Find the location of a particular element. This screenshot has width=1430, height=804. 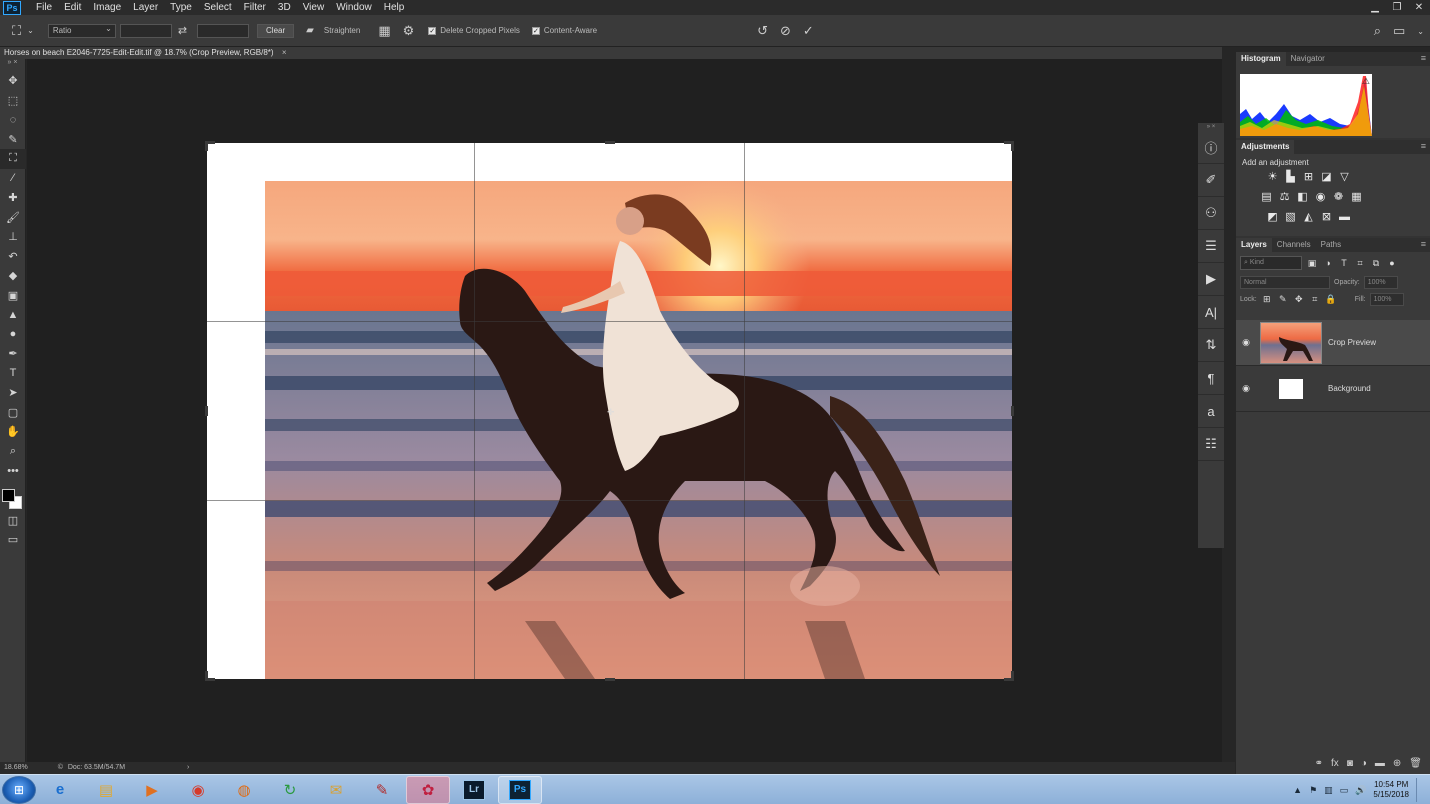

timeline-icon: ⇅ is located at coordinates (1211, 345).